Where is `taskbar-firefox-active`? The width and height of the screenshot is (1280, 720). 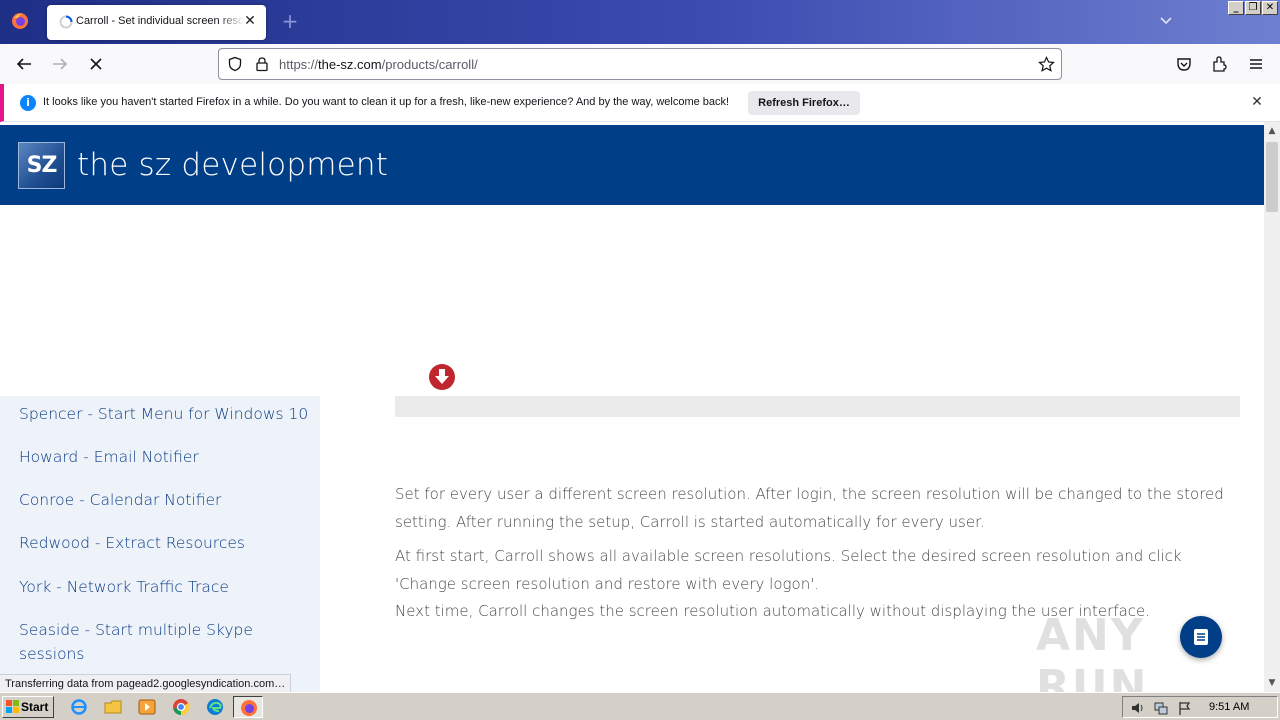
taskbar-firefox-active is located at coordinates (248, 707).